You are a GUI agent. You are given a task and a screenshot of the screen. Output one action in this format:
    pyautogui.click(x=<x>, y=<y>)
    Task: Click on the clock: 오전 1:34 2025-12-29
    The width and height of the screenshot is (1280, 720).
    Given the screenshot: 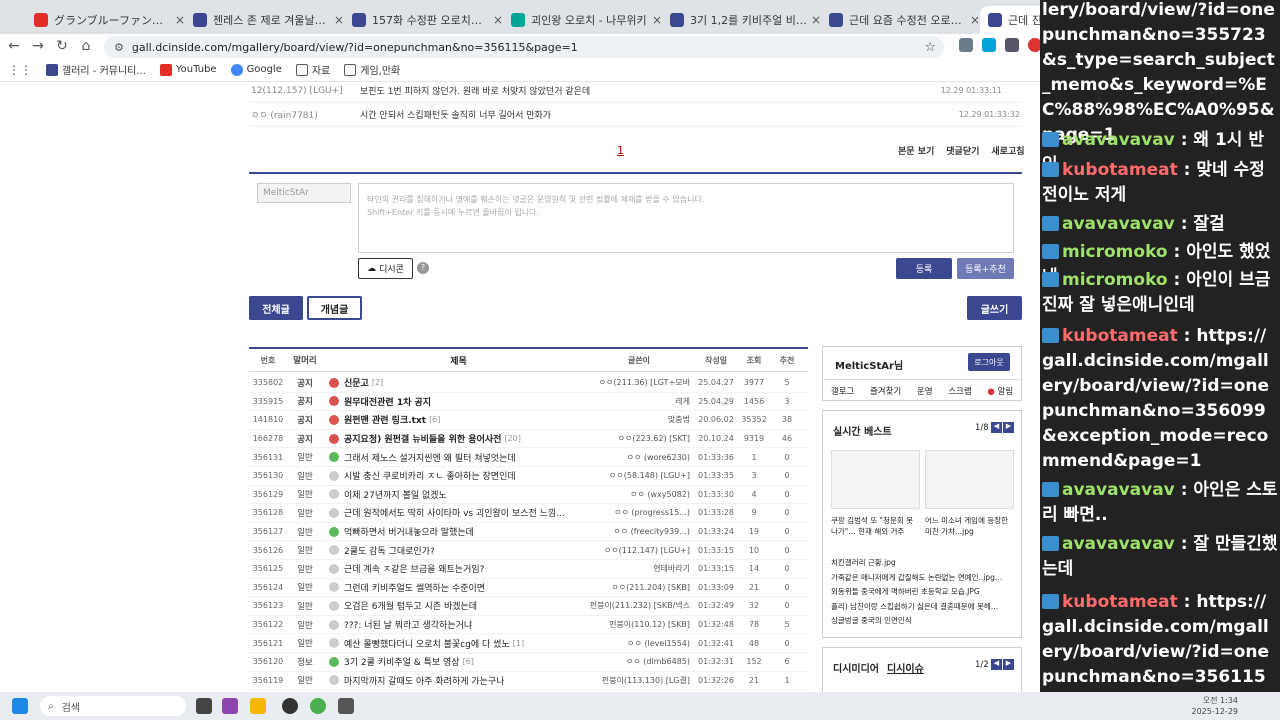 What is the action you would take?
    pyautogui.click(x=1215, y=706)
    